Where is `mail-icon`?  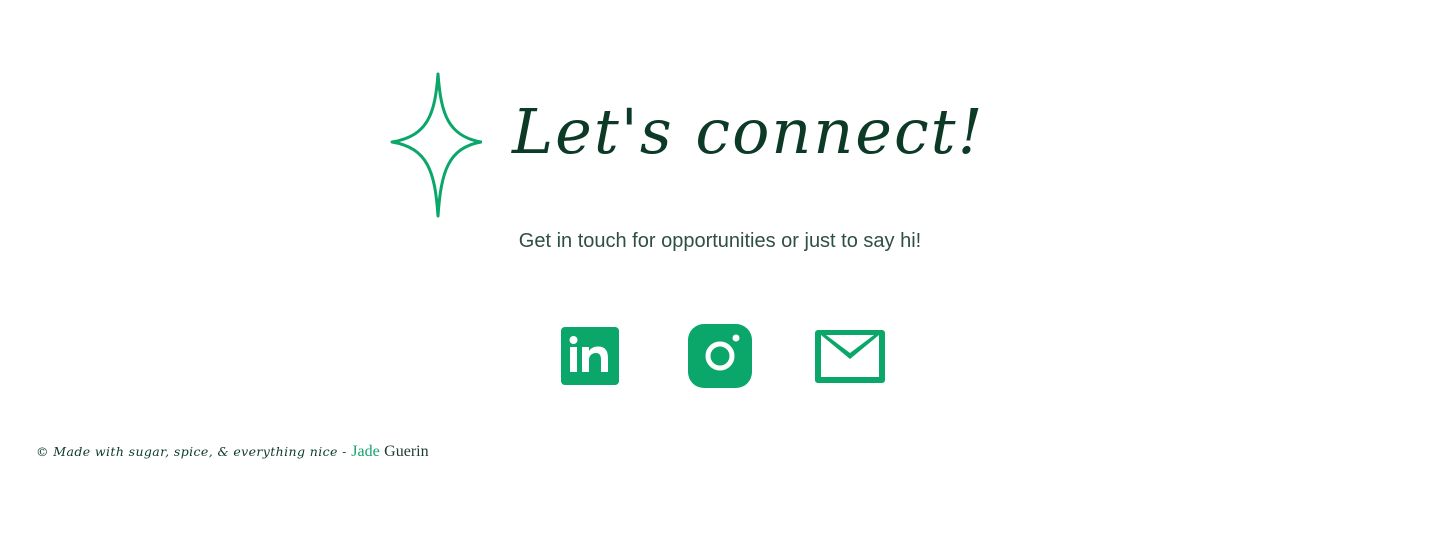
mail-icon is located at coordinates (850, 356).